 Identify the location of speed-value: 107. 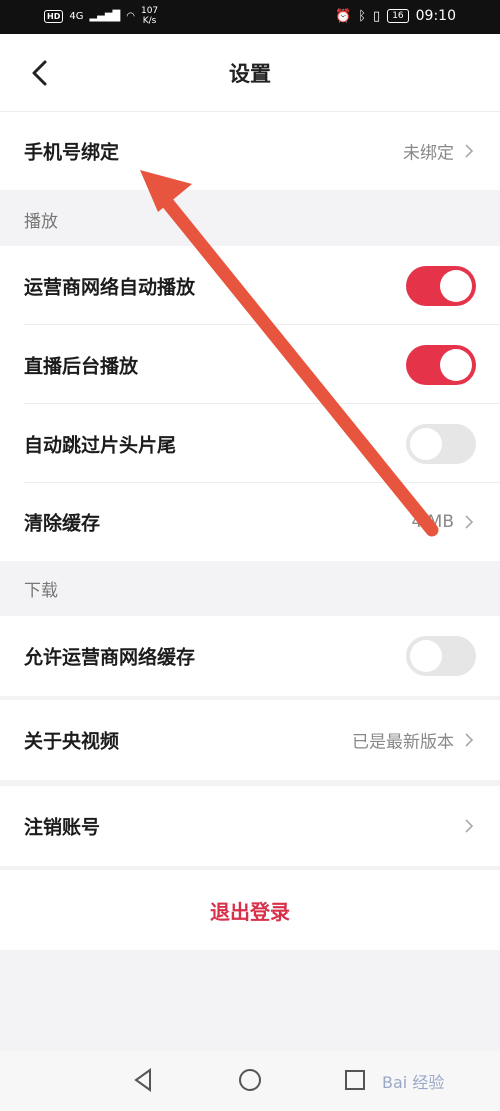
(149, 11).